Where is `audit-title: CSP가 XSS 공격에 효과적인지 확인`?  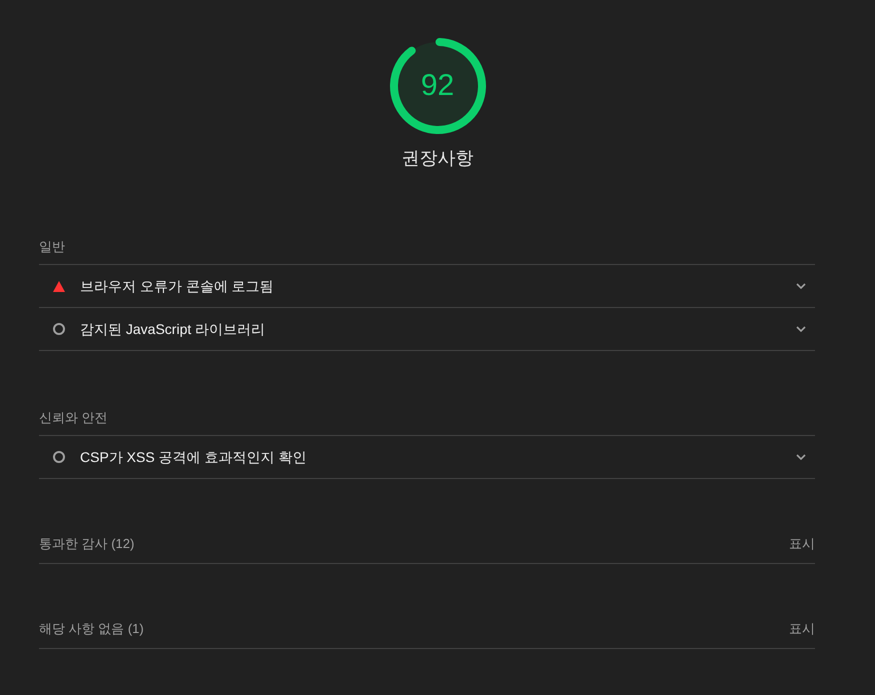 audit-title: CSP가 XSS 공격에 효과적인지 확인 is located at coordinates (193, 457).